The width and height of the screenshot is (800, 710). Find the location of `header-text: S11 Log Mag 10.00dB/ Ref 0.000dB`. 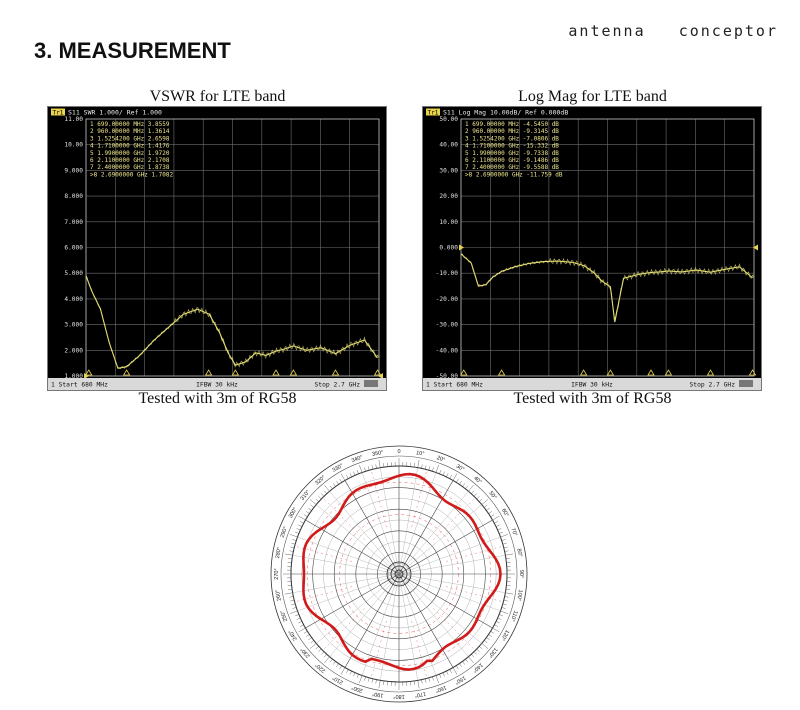

header-text: S11 Log Mag 10.00dB/ Ref 0.000dB is located at coordinates (505, 113).